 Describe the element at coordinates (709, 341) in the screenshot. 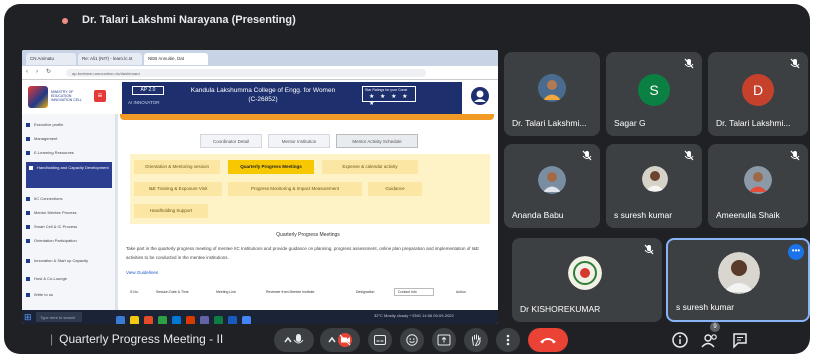

I see `people-icon` at that location.